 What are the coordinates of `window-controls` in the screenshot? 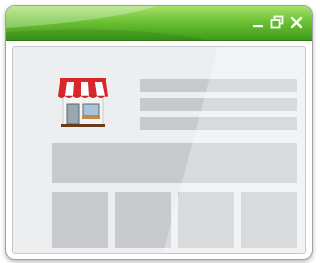 It's located at (277, 22).